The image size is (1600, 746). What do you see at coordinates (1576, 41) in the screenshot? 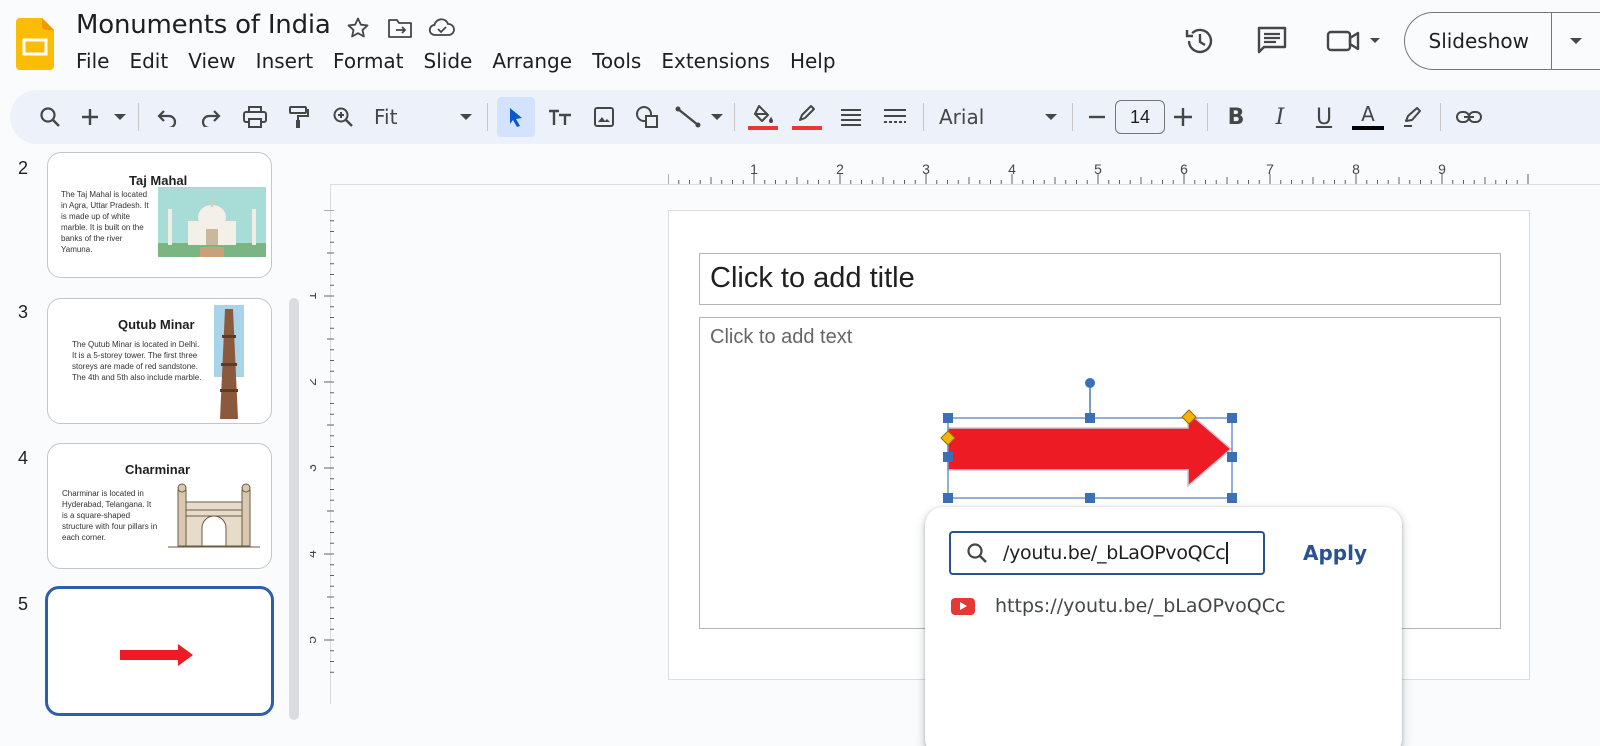
I see `slideshow-dropdown-chevron-icon` at bounding box center [1576, 41].